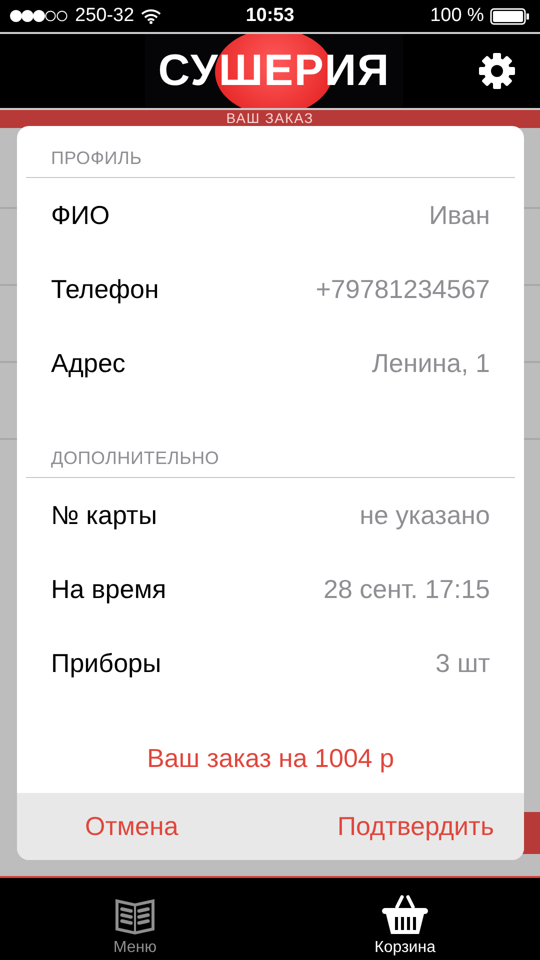  I want to click on book-icon, so click(135, 916).